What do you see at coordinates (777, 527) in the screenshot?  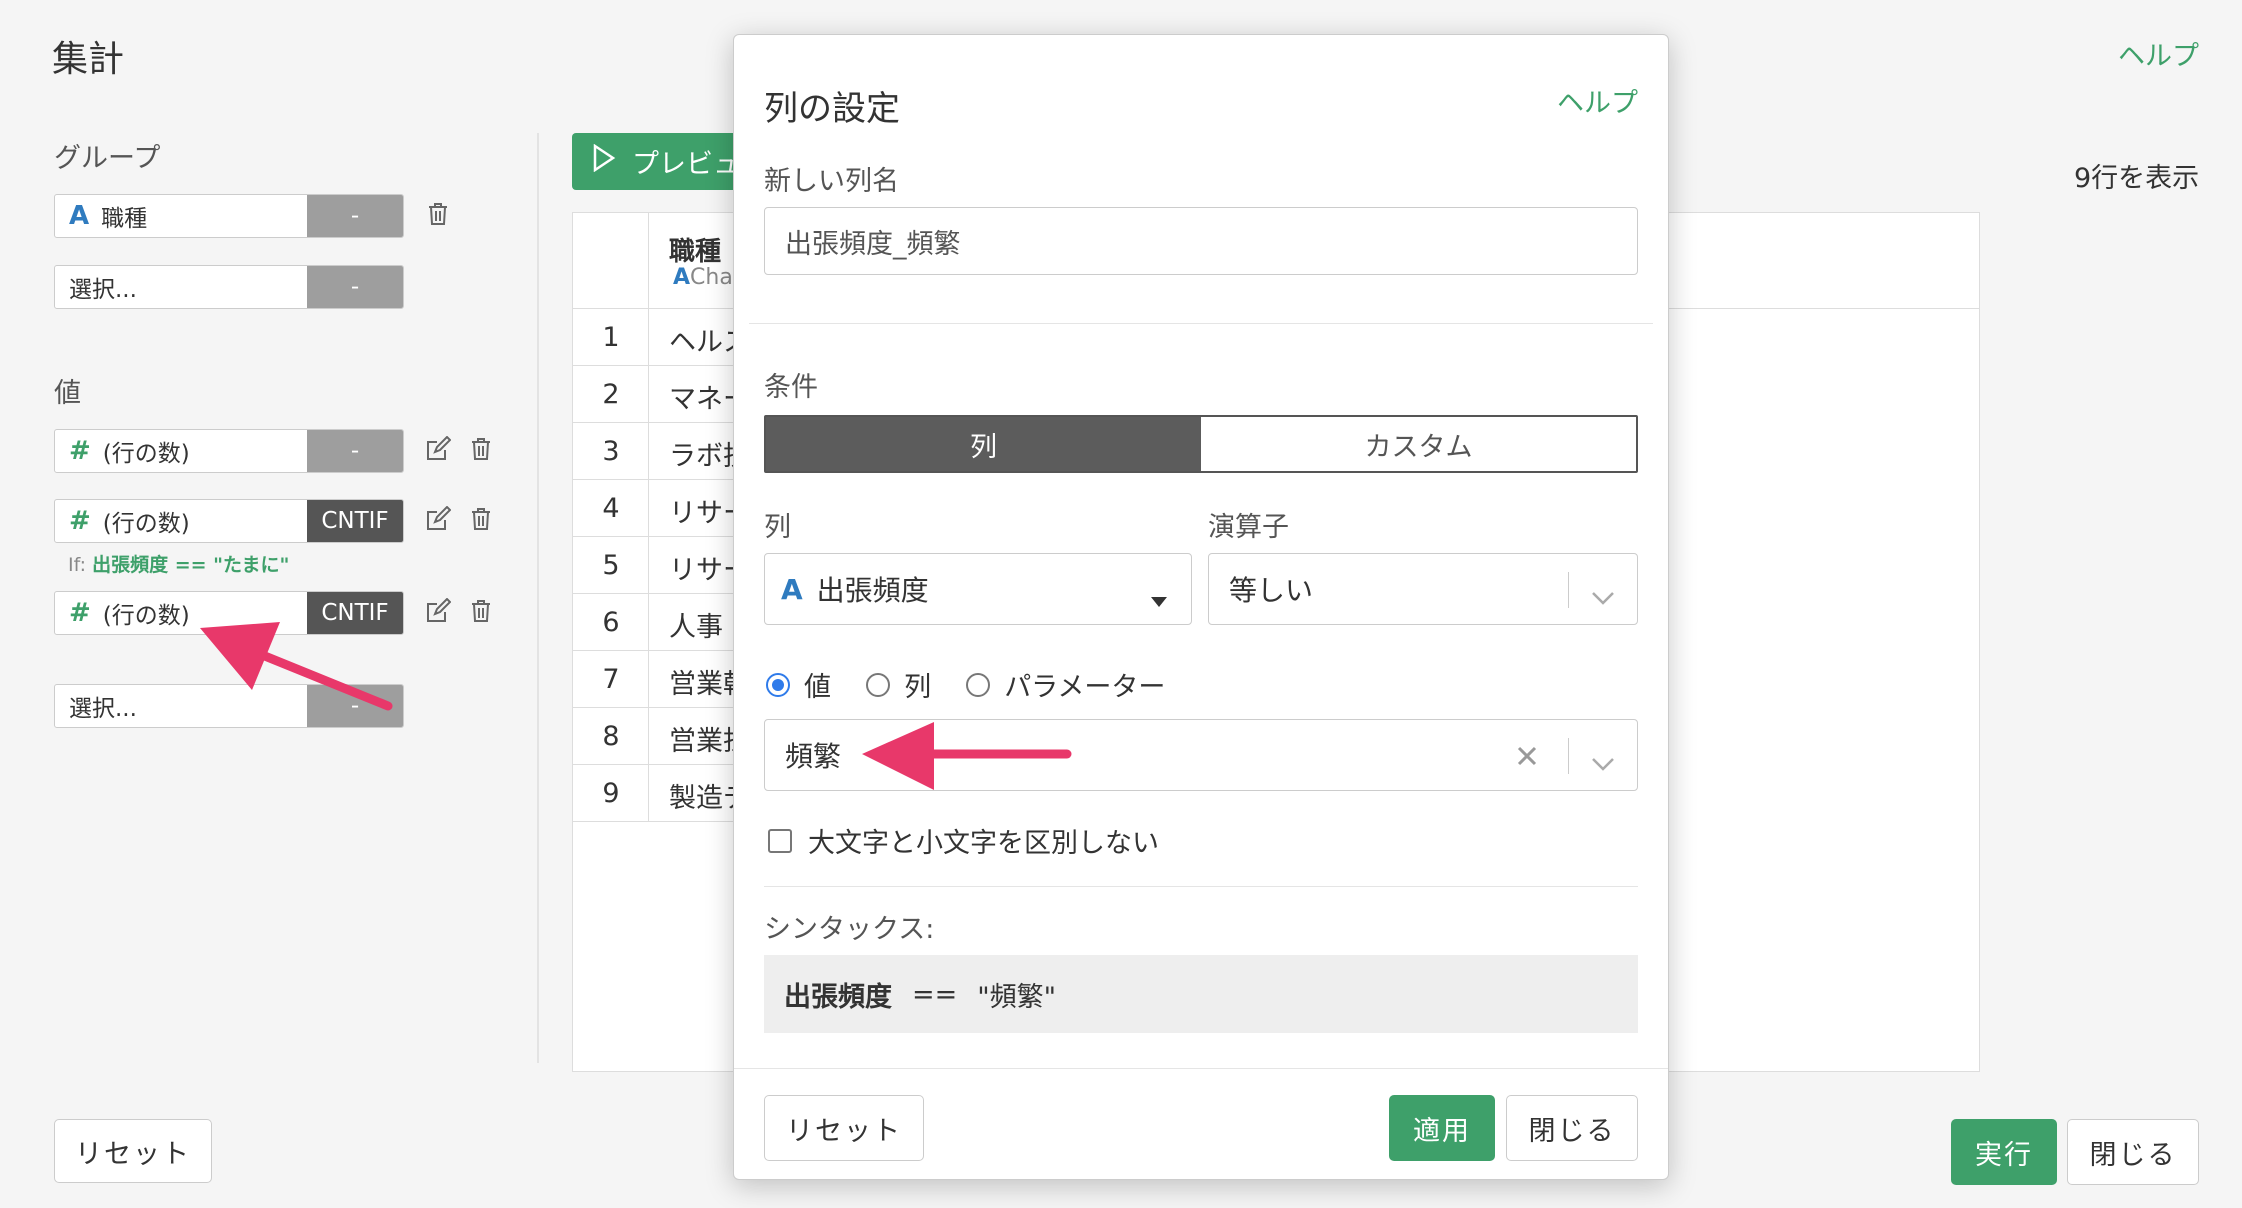 I see `column-label: 列` at bounding box center [777, 527].